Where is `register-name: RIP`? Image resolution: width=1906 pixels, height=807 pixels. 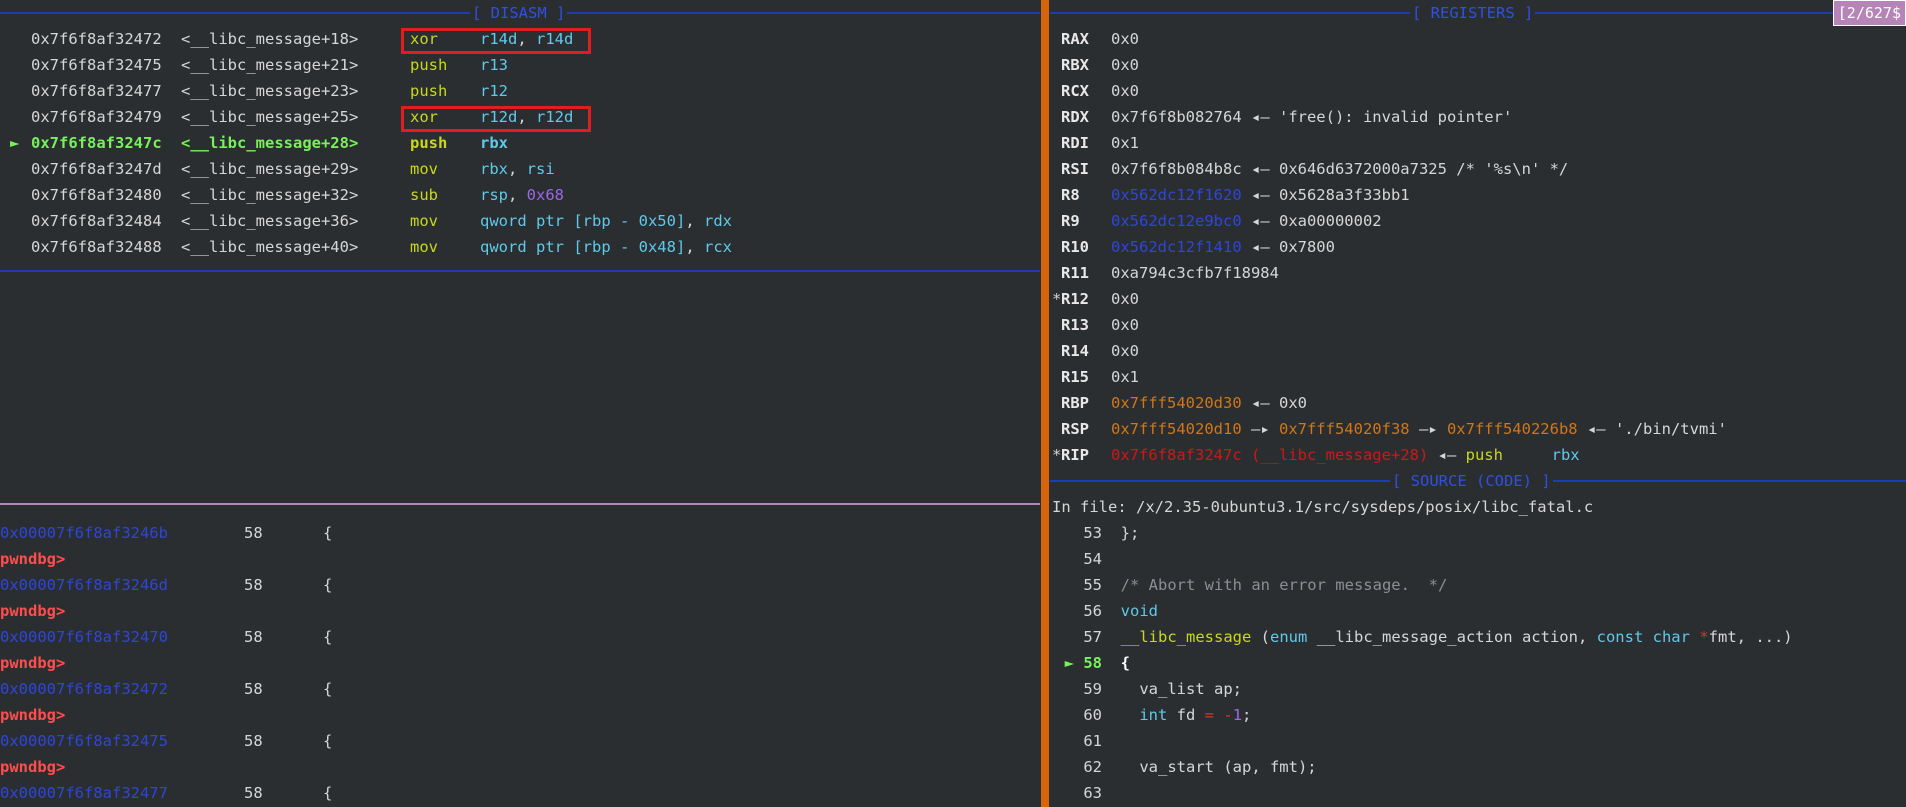 register-name: RIP is located at coordinates (1075, 455).